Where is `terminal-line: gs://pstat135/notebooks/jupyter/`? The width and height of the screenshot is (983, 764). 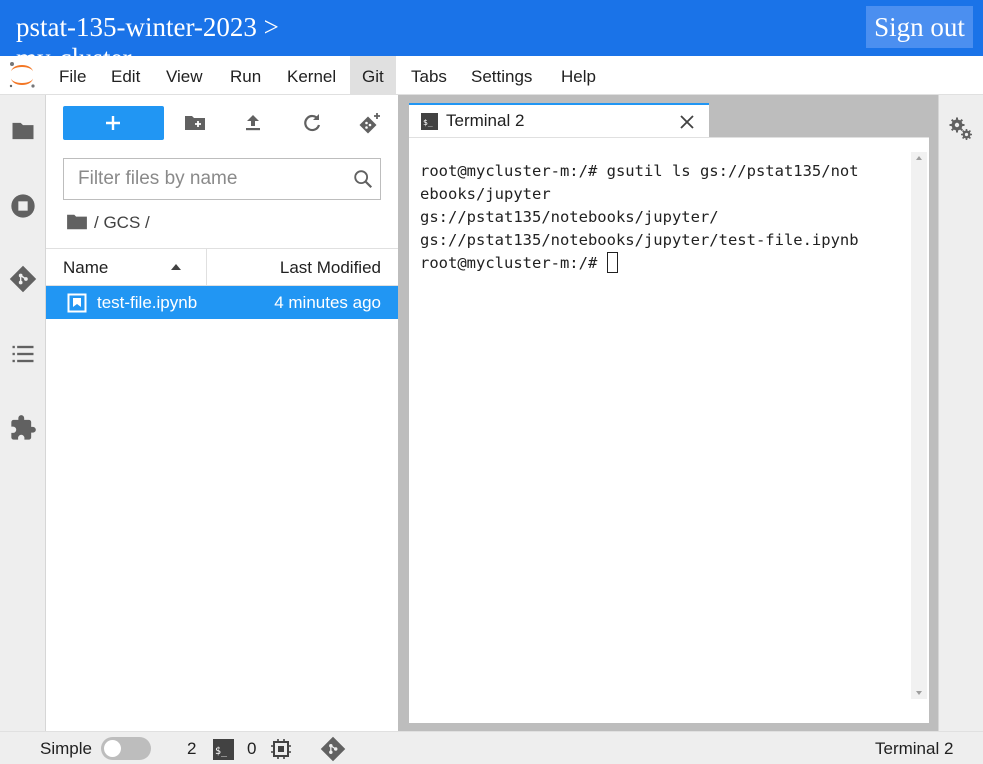
terminal-line: gs://pstat135/notebooks/jupyter/ is located at coordinates (569, 217).